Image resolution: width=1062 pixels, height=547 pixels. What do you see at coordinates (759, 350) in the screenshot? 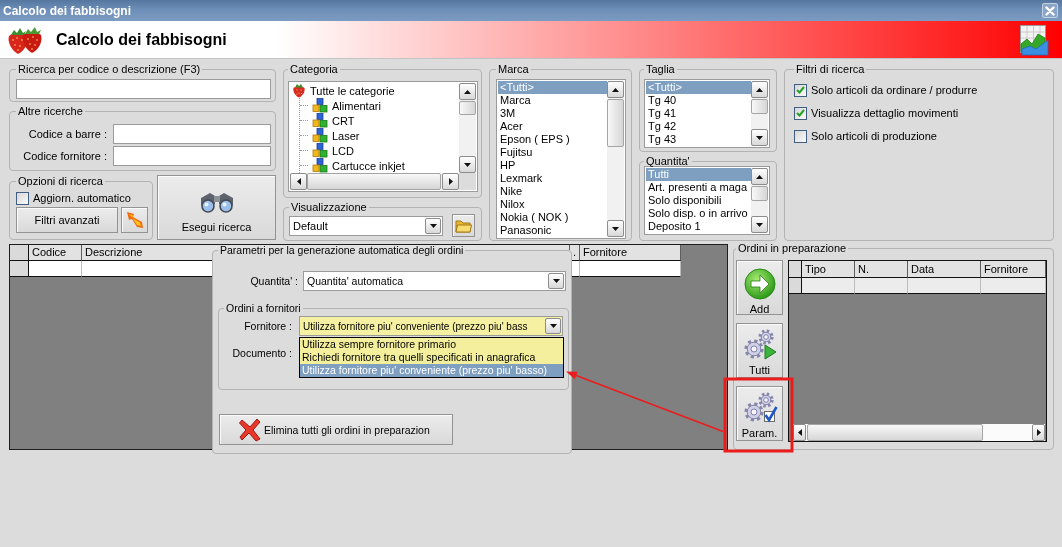
I see `run-all-button: Tutti` at bounding box center [759, 350].